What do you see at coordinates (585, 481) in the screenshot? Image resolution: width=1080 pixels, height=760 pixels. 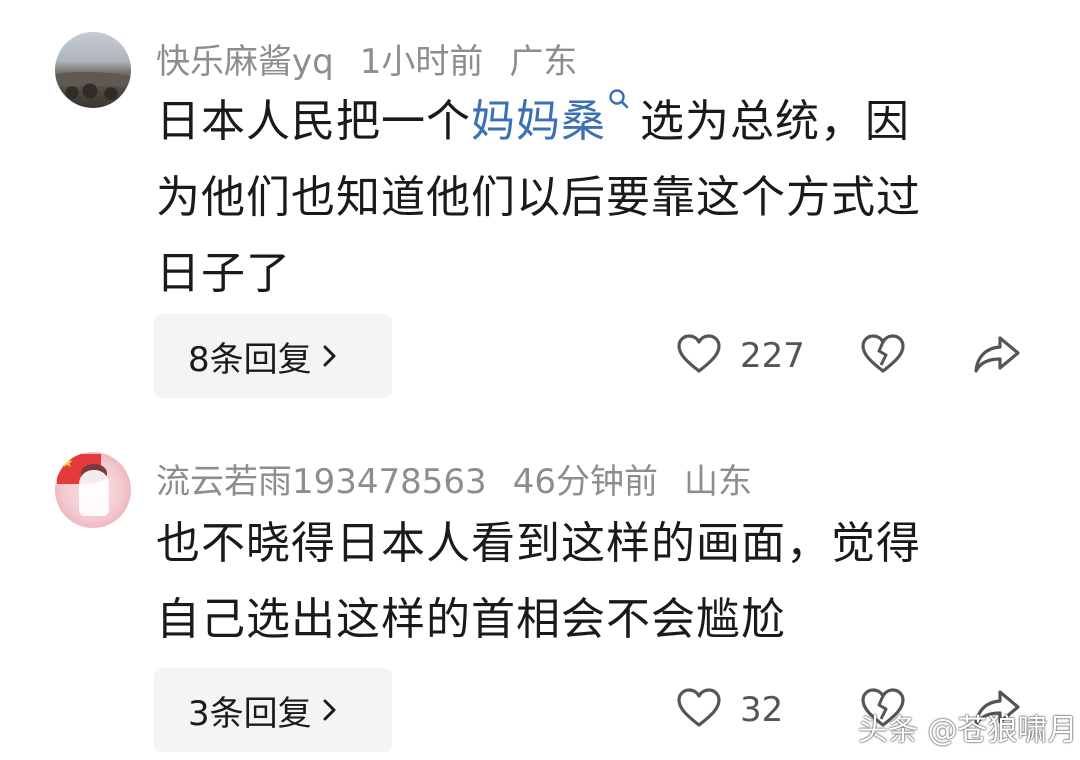 I see `timestamp: 46分钟前` at bounding box center [585, 481].